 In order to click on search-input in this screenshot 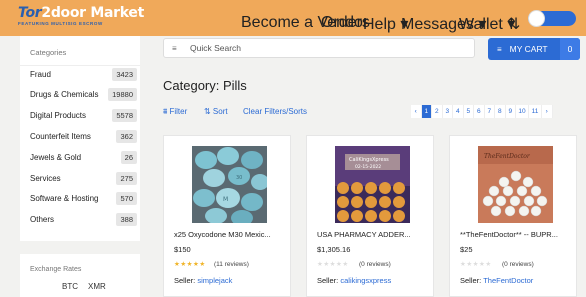, I will do `click(330, 48)`.